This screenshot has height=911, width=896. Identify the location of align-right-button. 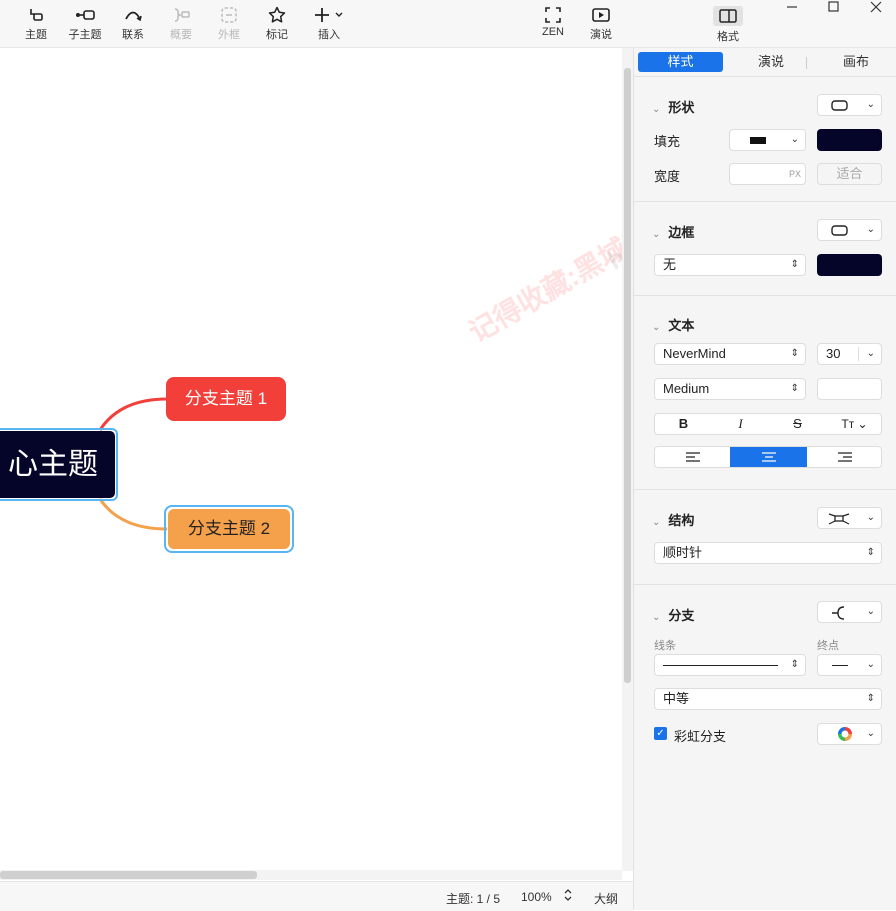
(845, 457).